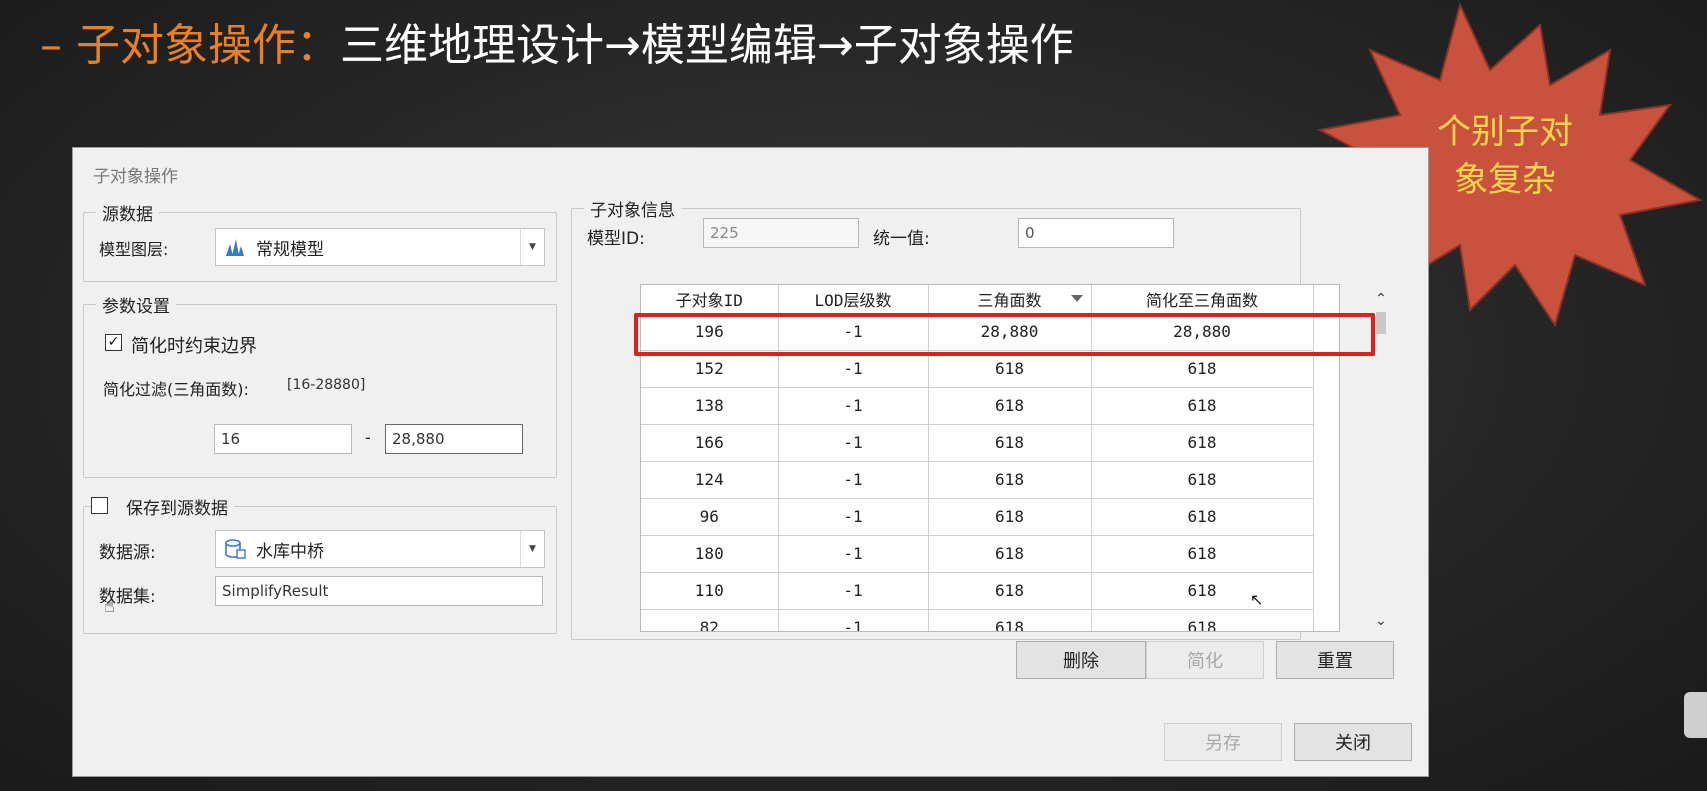 Image resolution: width=1707 pixels, height=791 pixels. Describe the element at coordinates (710, 517) in the screenshot. I see `cell-id: 96` at that location.